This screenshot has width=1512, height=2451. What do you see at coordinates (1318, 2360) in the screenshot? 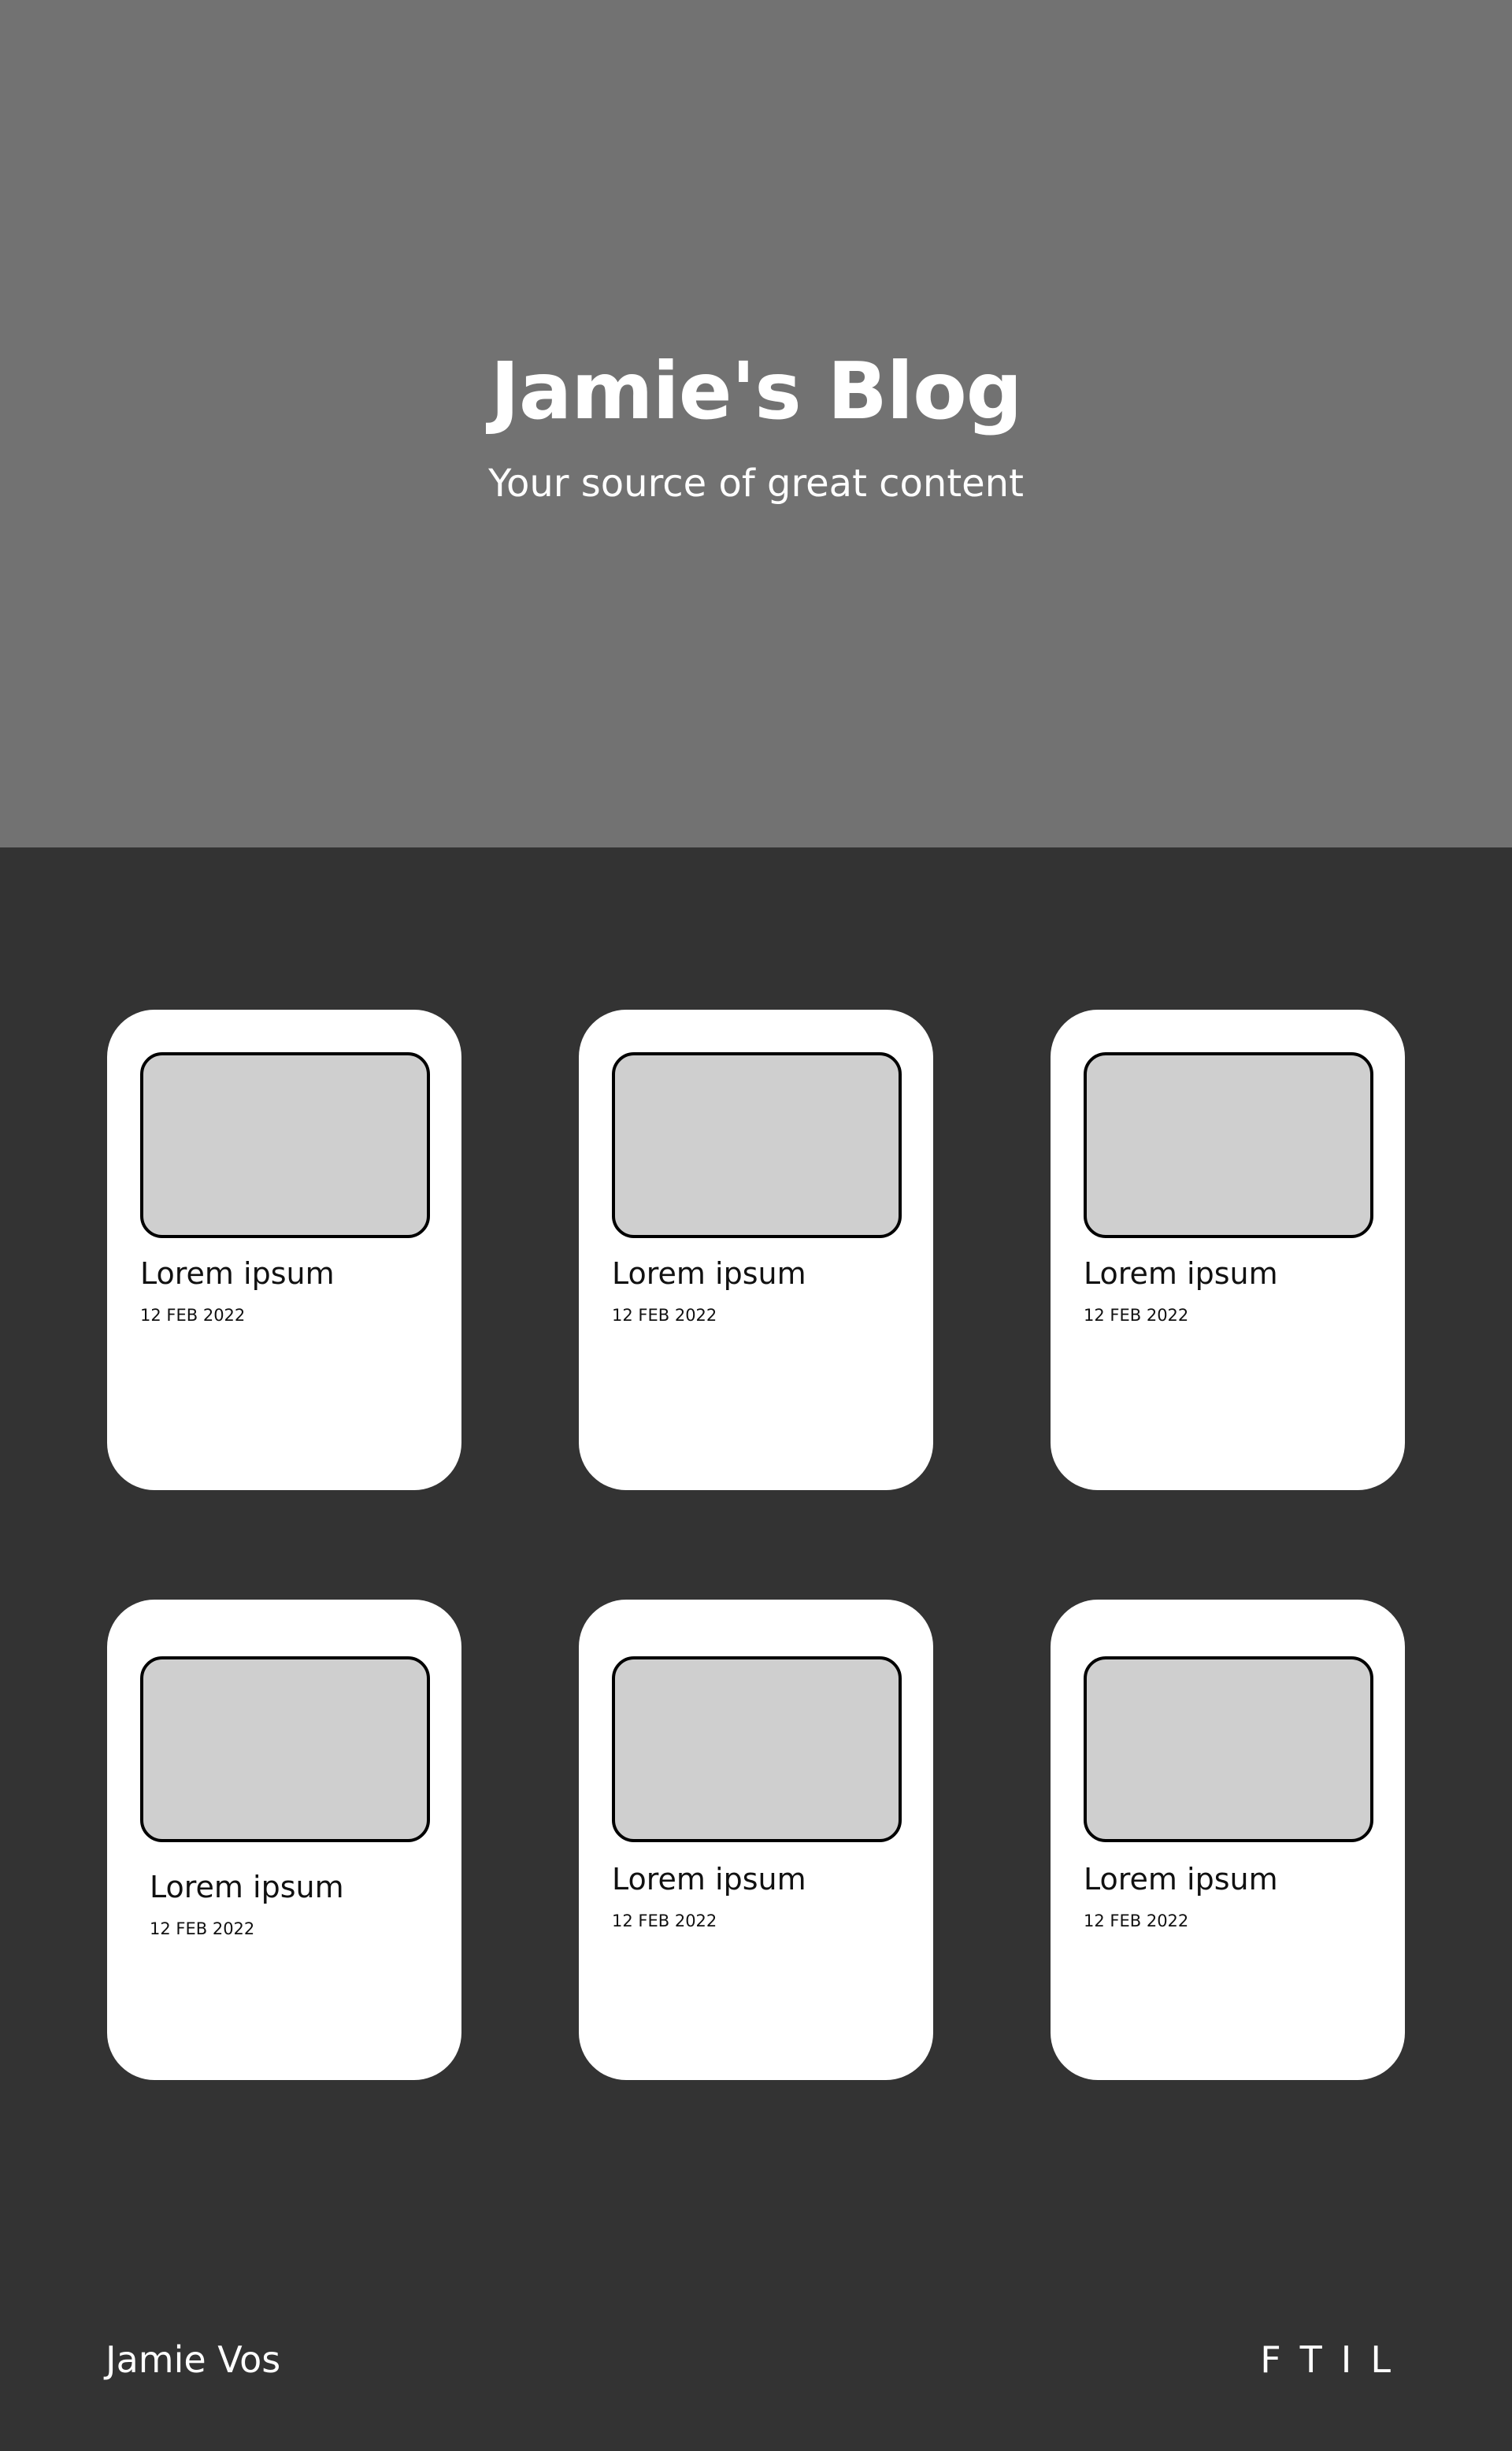
I see `twitter-link: T` at bounding box center [1318, 2360].